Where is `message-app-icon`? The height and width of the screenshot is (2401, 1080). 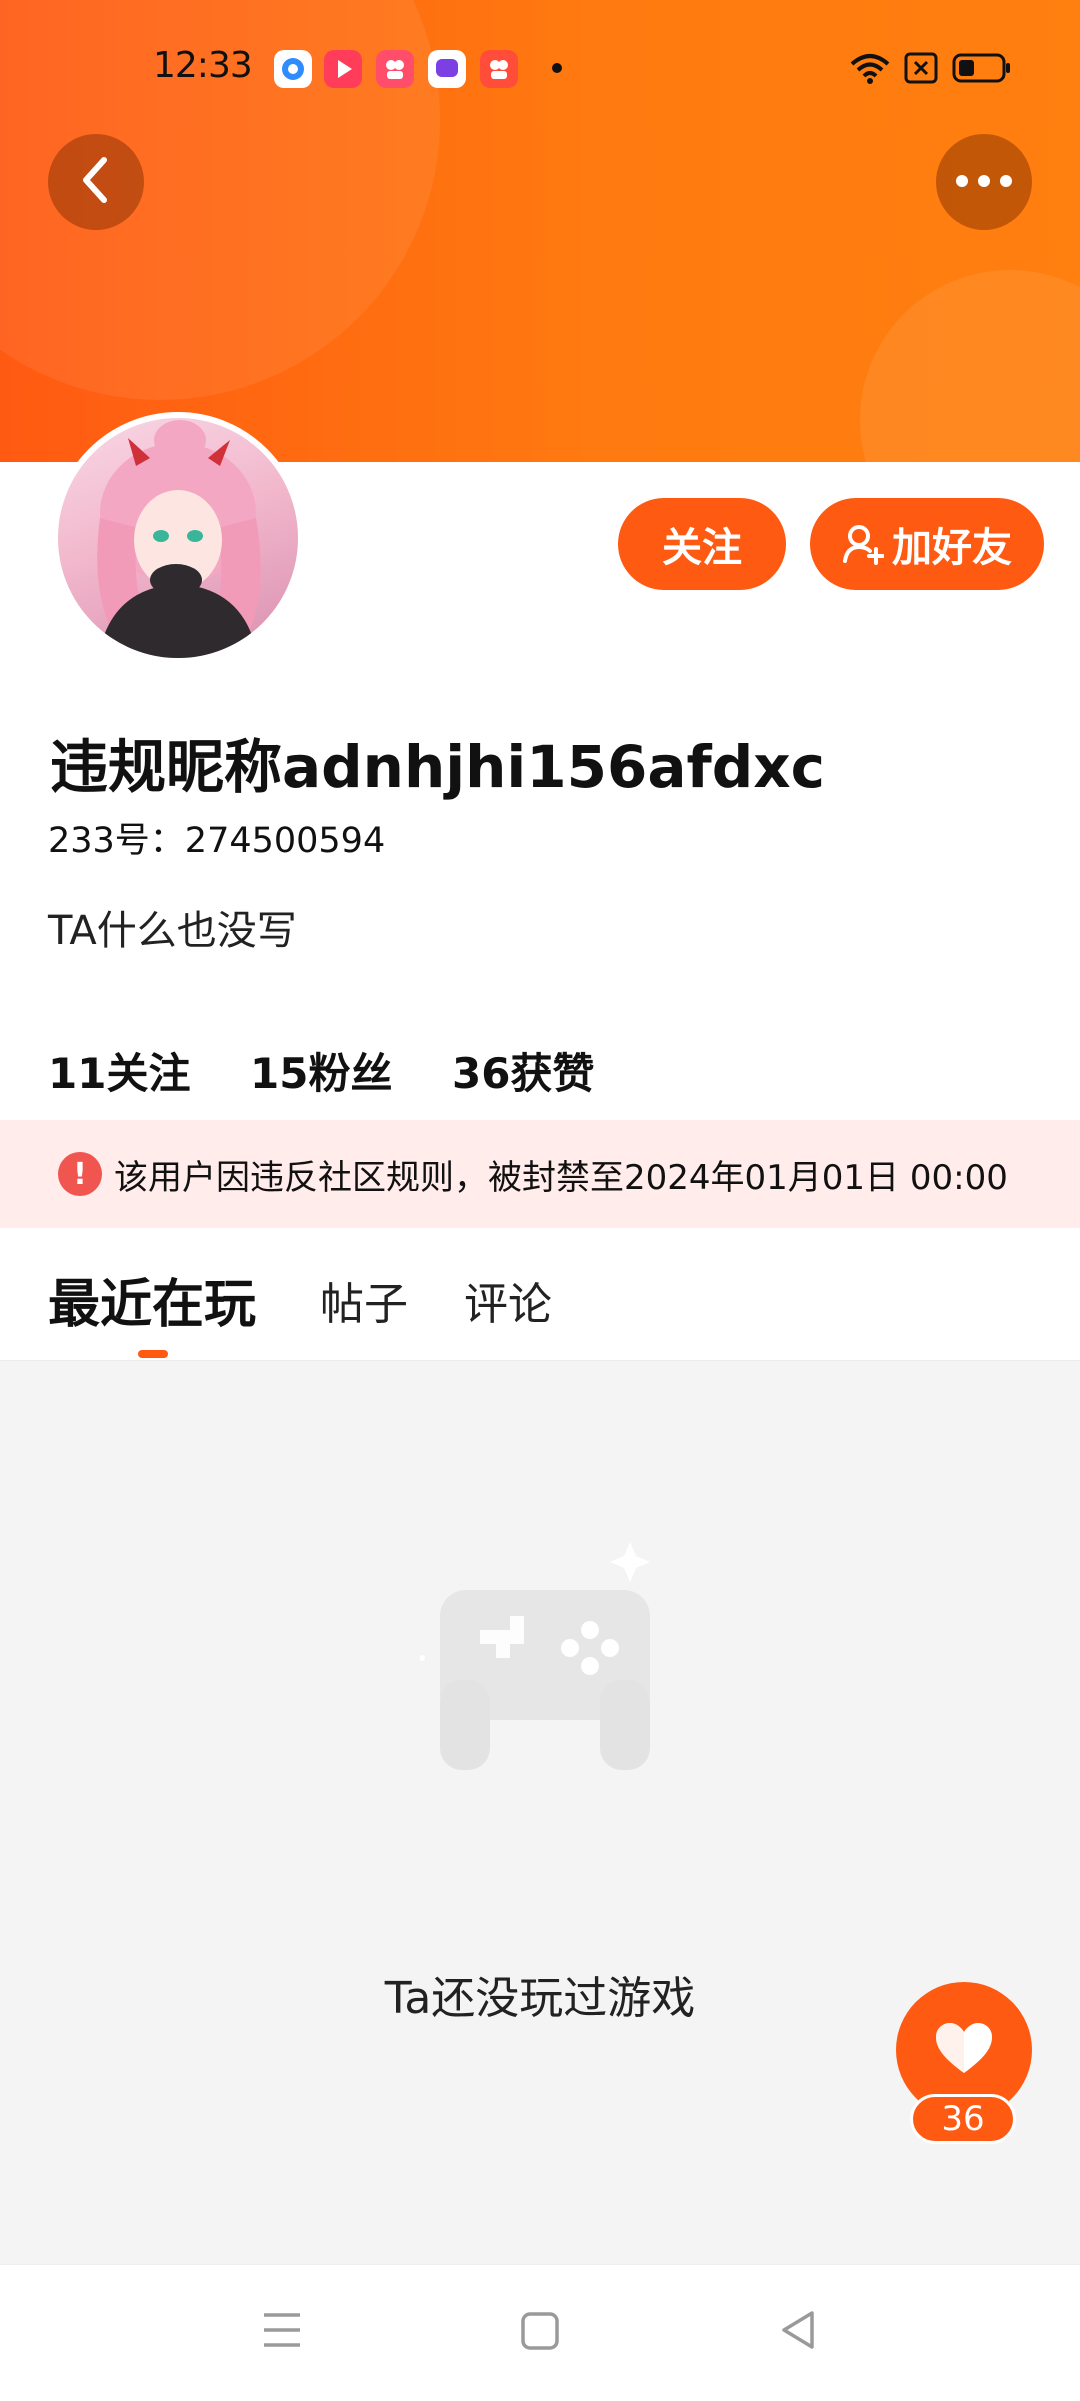
message-app-icon is located at coordinates (447, 69).